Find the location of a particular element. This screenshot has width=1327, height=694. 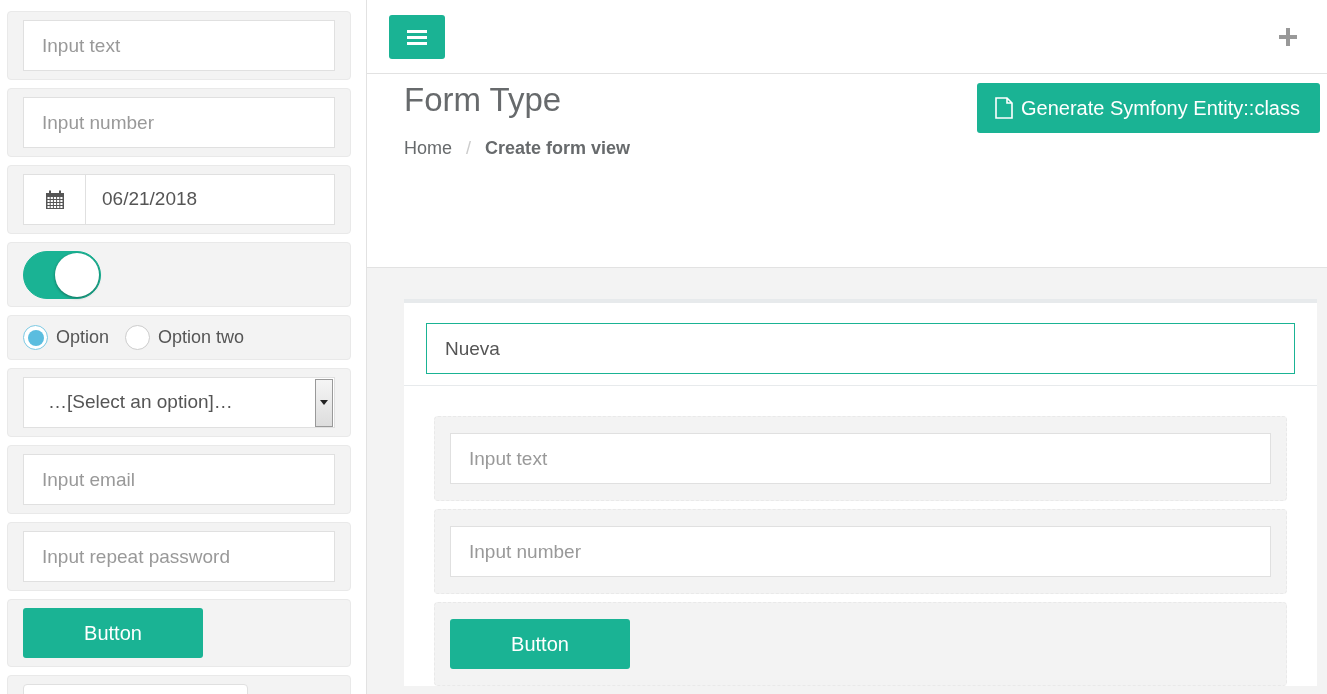

document-icon is located at coordinates (1004, 108).